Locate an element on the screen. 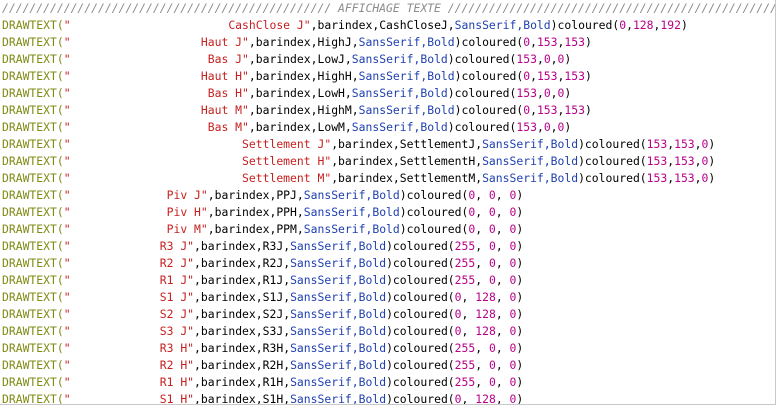  argument-token: ,barindex,R1H, is located at coordinates (242, 382).